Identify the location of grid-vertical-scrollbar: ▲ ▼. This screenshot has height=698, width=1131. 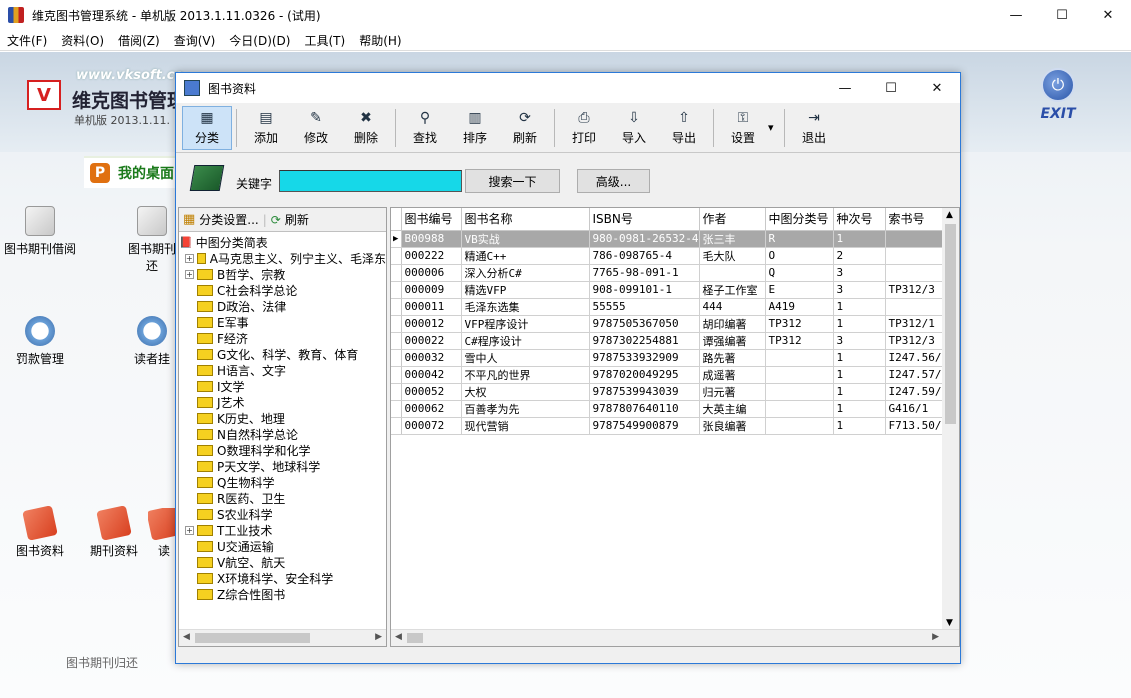
(950, 419).